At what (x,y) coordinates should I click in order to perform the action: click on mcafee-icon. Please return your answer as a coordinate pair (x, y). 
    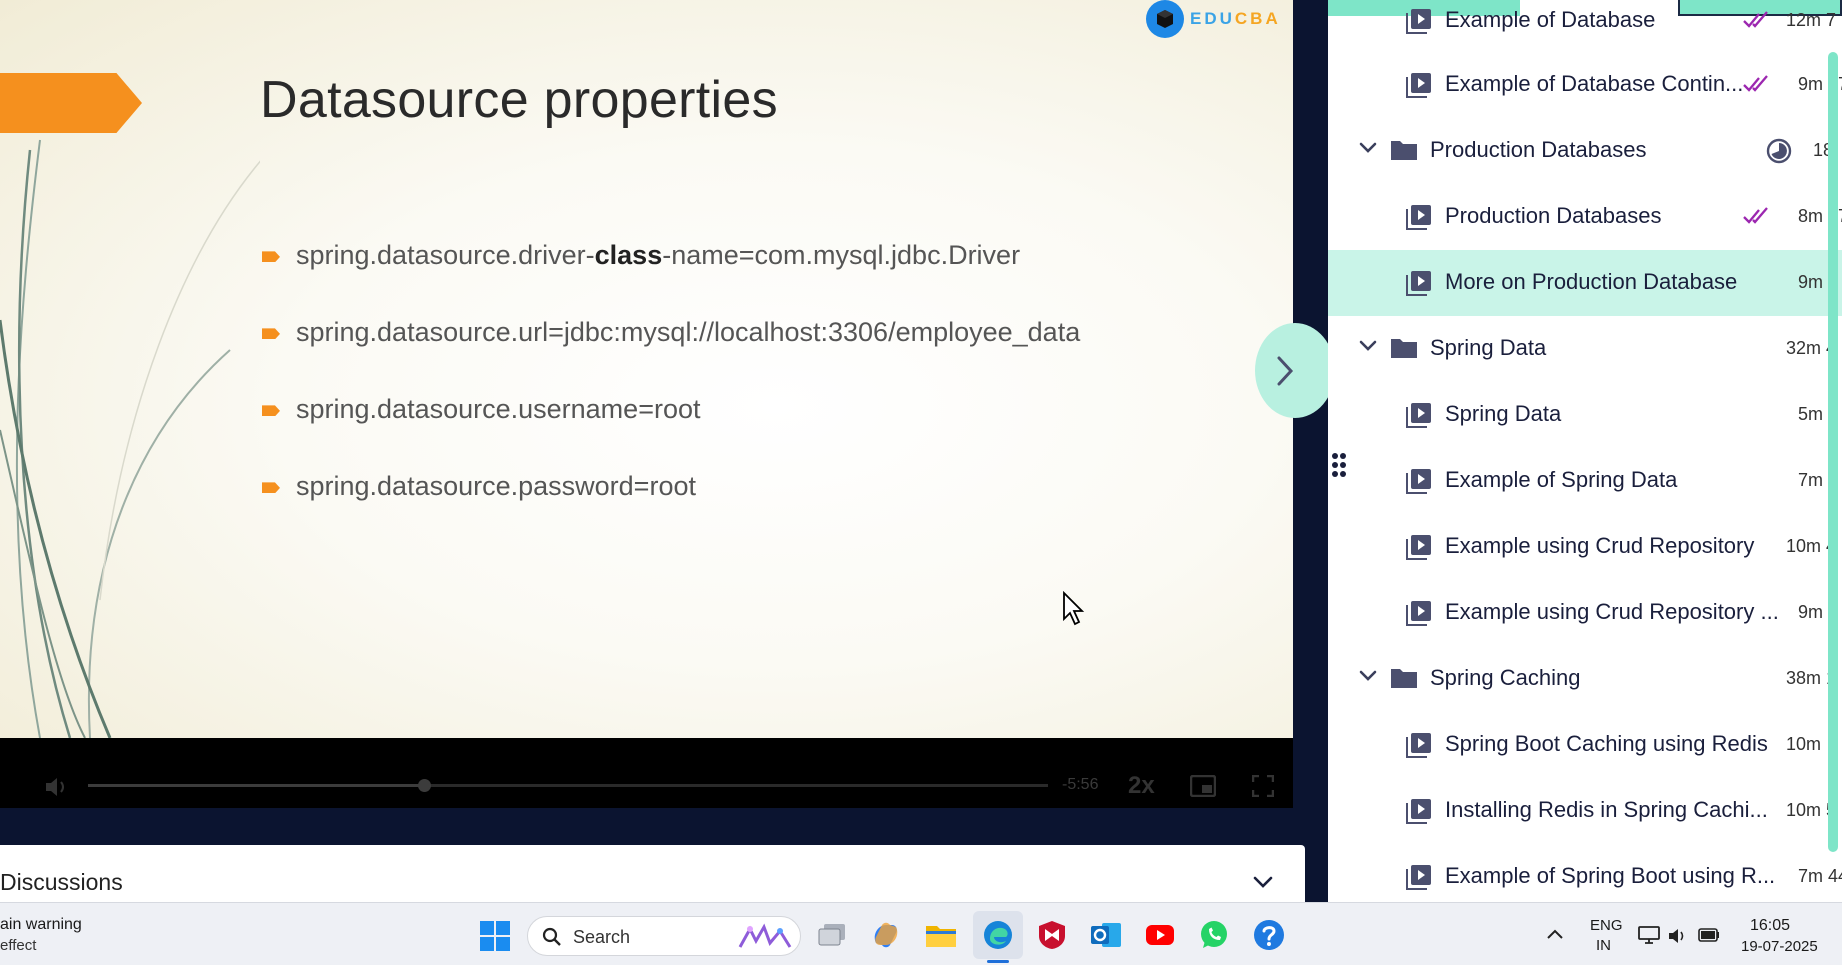
    Looking at the image, I should click on (1052, 935).